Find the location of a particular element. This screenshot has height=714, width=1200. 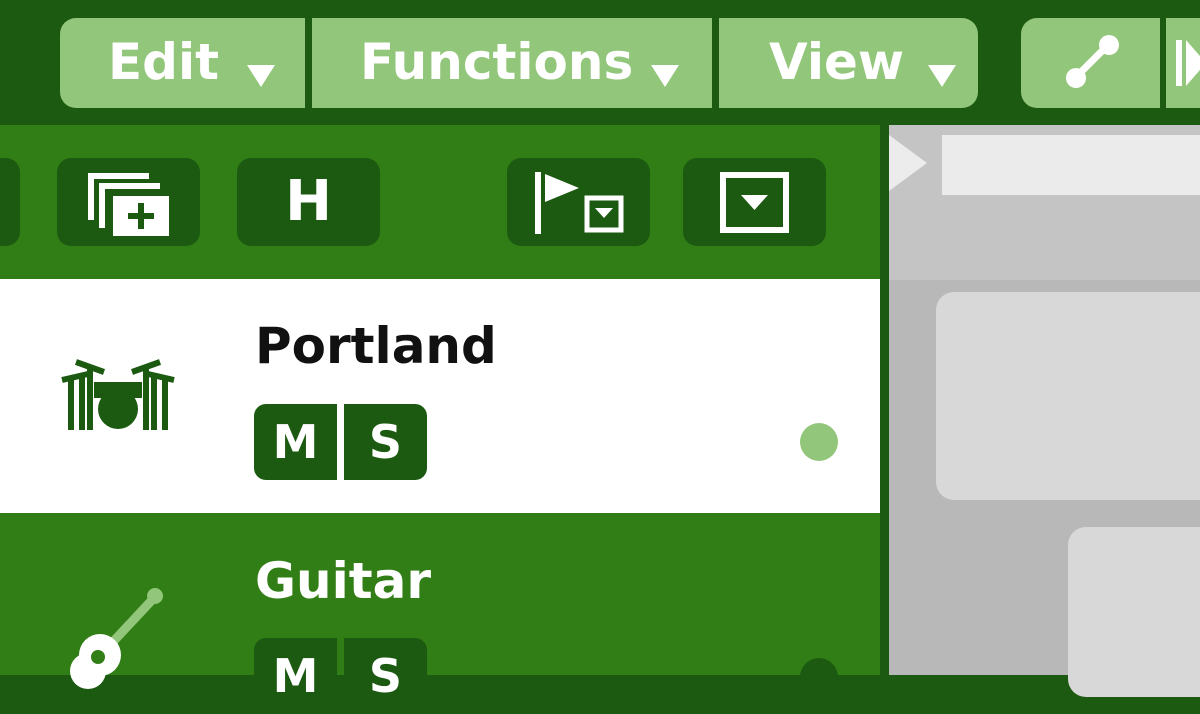

track-name: Portland is located at coordinates (376, 346).